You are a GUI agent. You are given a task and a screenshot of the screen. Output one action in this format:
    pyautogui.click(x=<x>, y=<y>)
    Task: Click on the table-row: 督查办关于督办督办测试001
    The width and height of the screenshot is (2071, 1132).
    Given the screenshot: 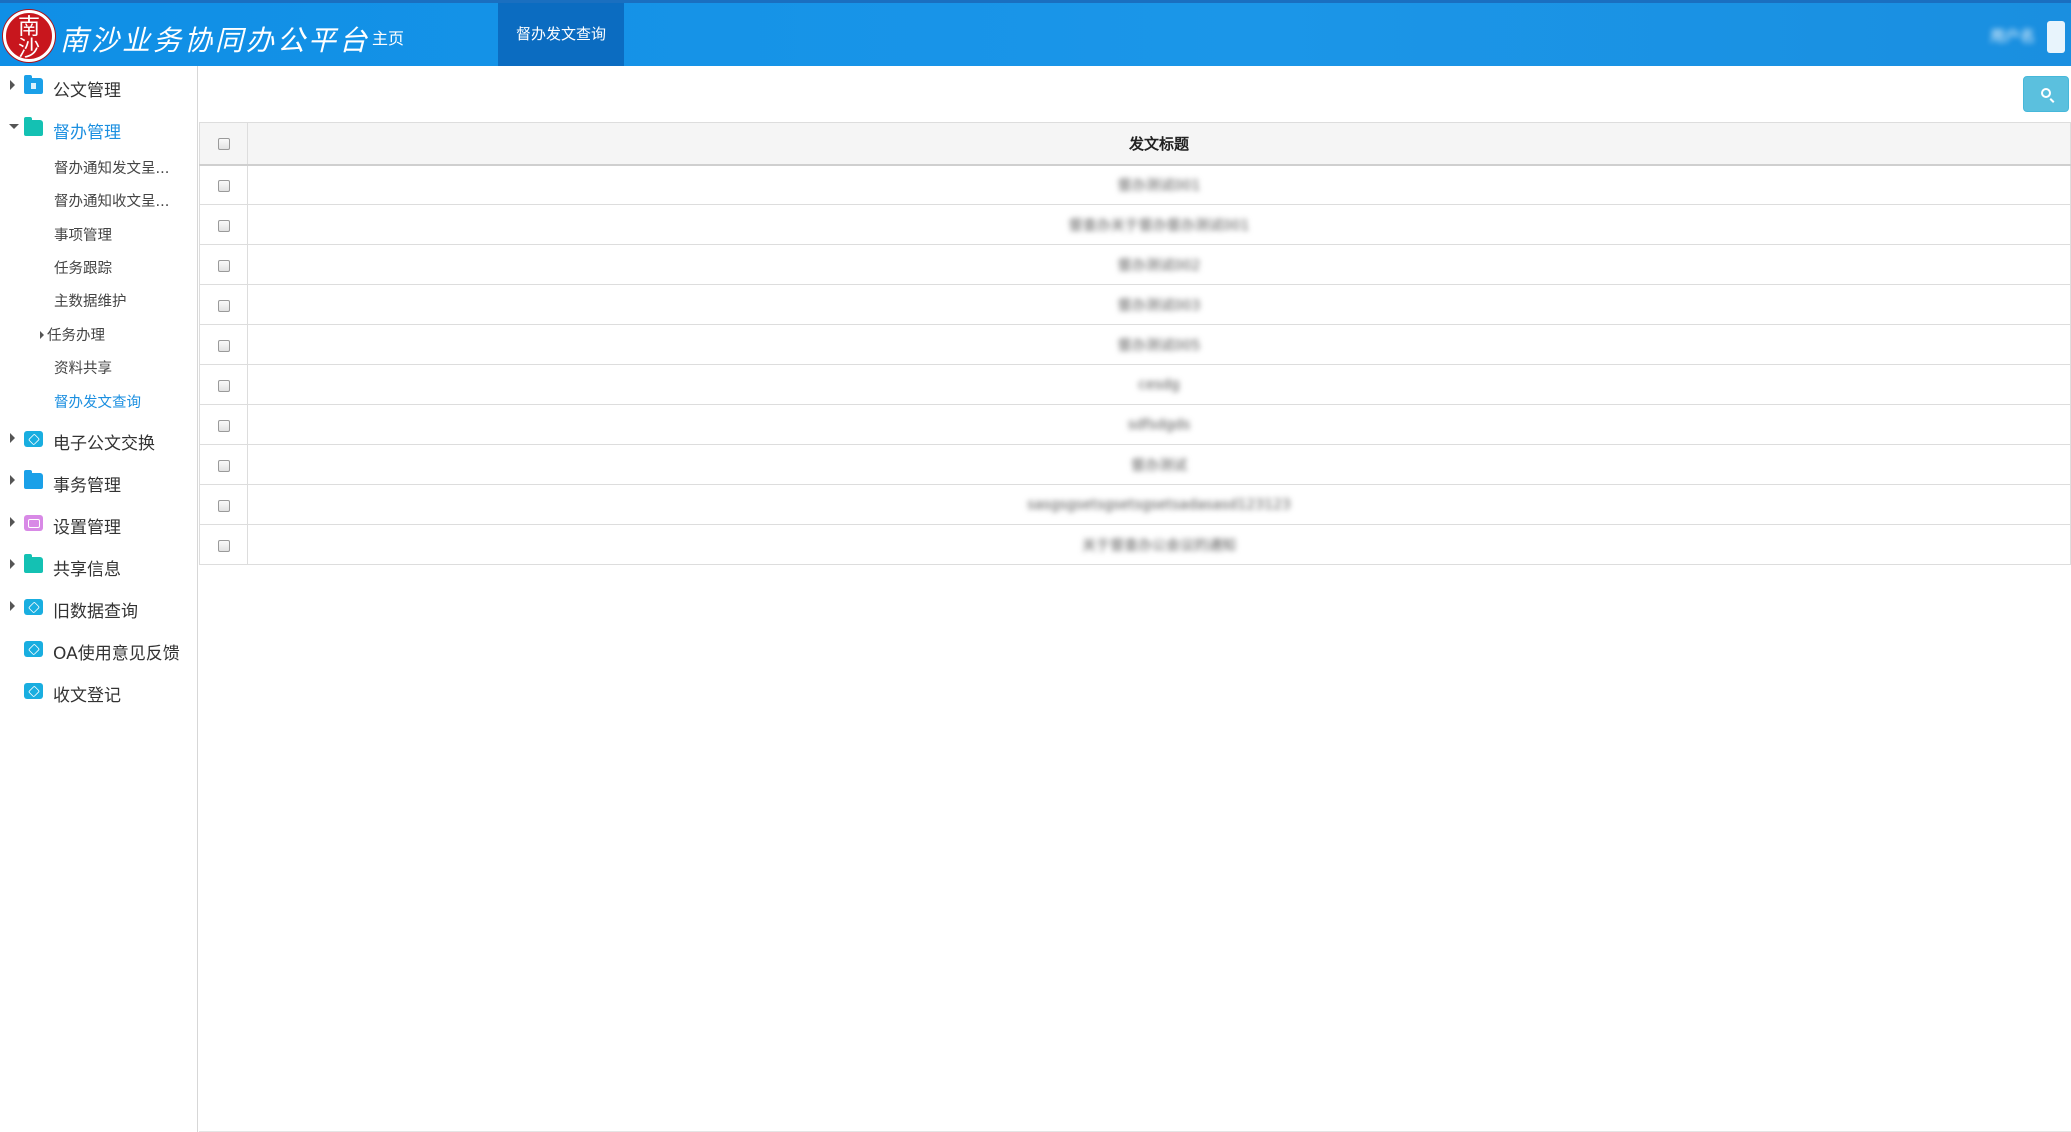 What is the action you would take?
    pyautogui.click(x=1135, y=224)
    